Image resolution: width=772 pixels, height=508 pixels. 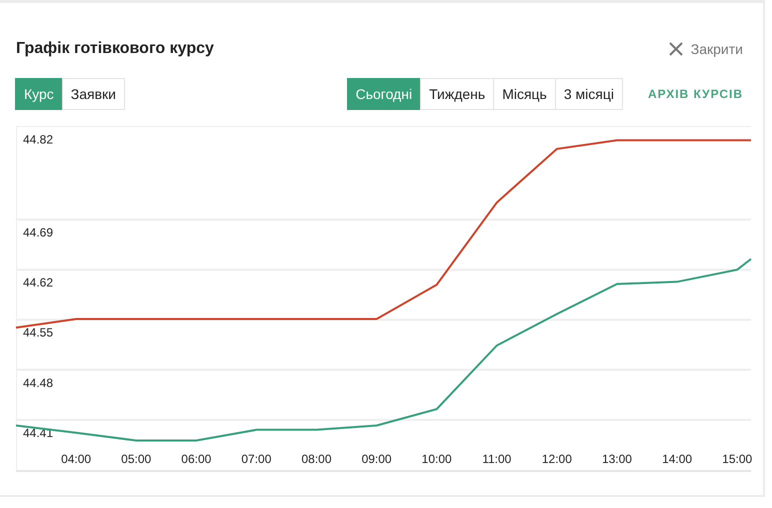 I want to click on close-icon, so click(x=675, y=49).